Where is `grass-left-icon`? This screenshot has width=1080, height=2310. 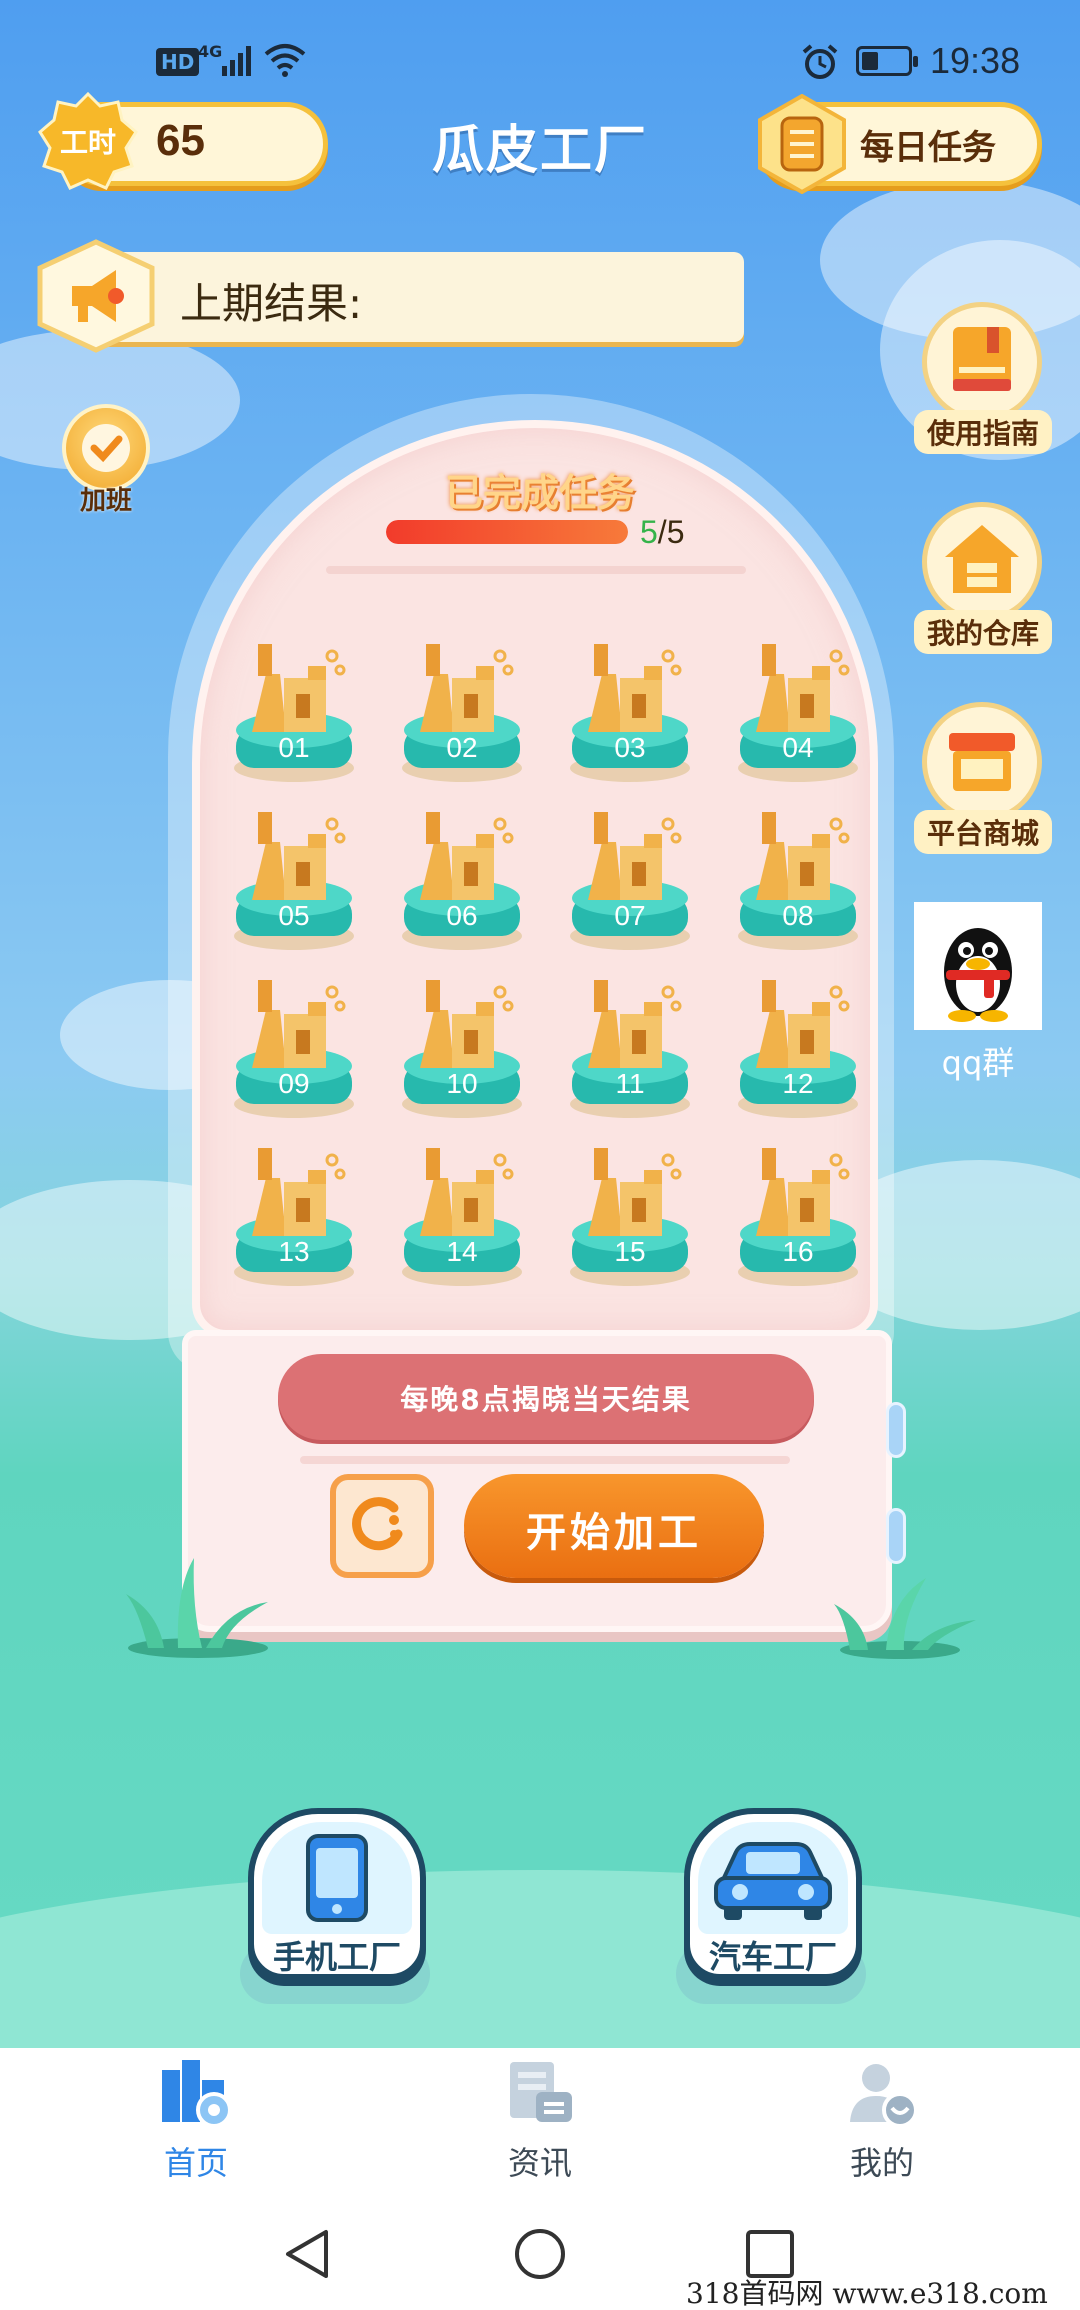 grass-left-icon is located at coordinates (197, 1608).